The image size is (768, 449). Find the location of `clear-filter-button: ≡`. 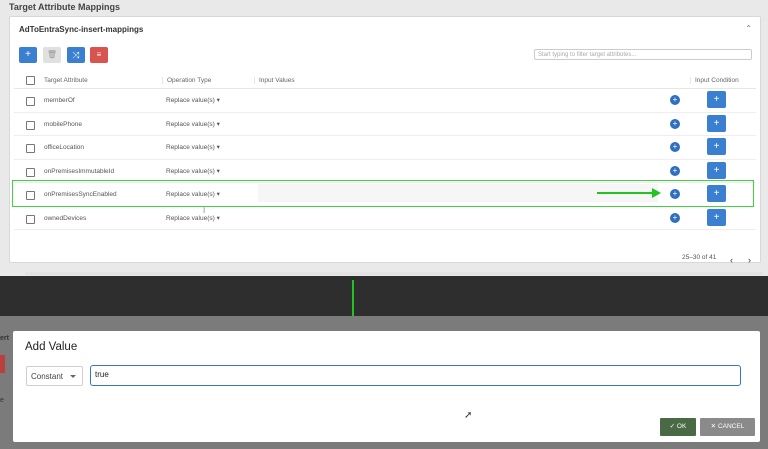

clear-filter-button: ≡ is located at coordinates (99, 55).